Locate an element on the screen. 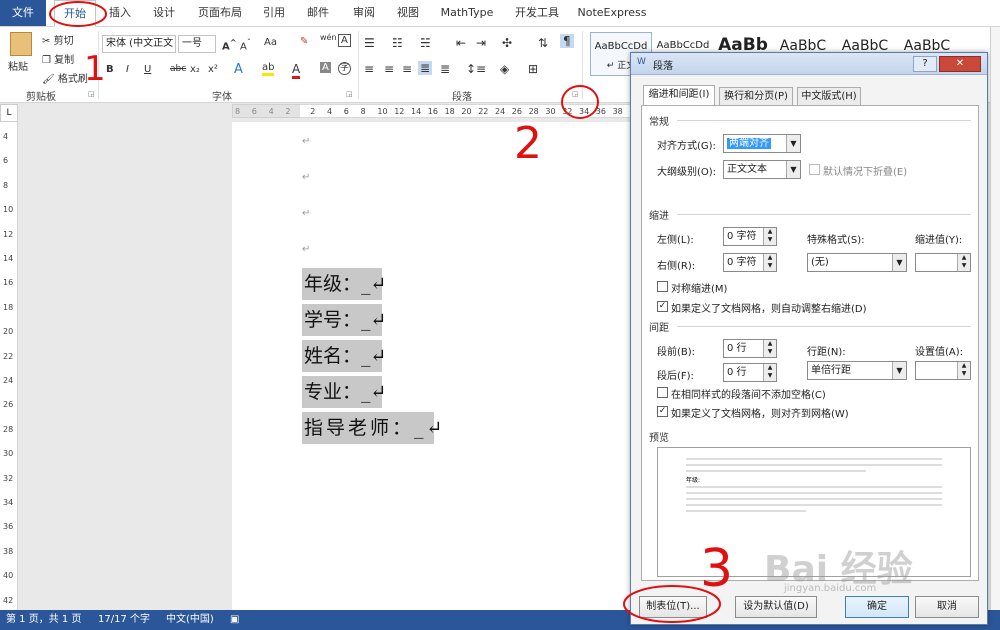  show-marks-icon: ¶ is located at coordinates (567, 41).